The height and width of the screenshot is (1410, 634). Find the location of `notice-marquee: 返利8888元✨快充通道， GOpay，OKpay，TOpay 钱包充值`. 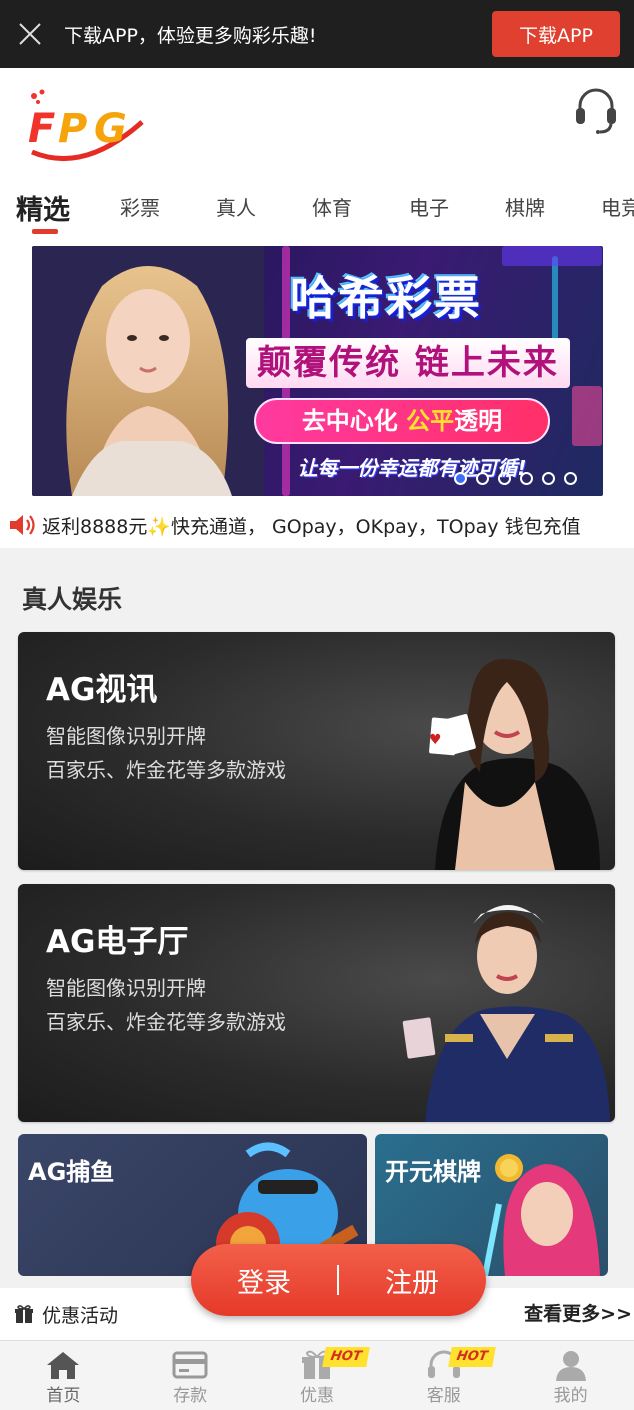

notice-marquee: 返利8888元✨快充通道， GOpay，OKpay，TOpay 钱包充值 is located at coordinates (317, 525).